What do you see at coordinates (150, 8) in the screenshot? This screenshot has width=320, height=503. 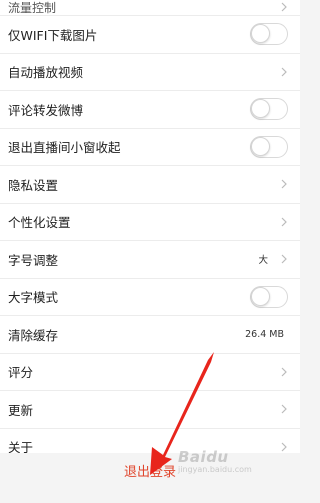 I see `settings-row-cut-off: 流量控制` at bounding box center [150, 8].